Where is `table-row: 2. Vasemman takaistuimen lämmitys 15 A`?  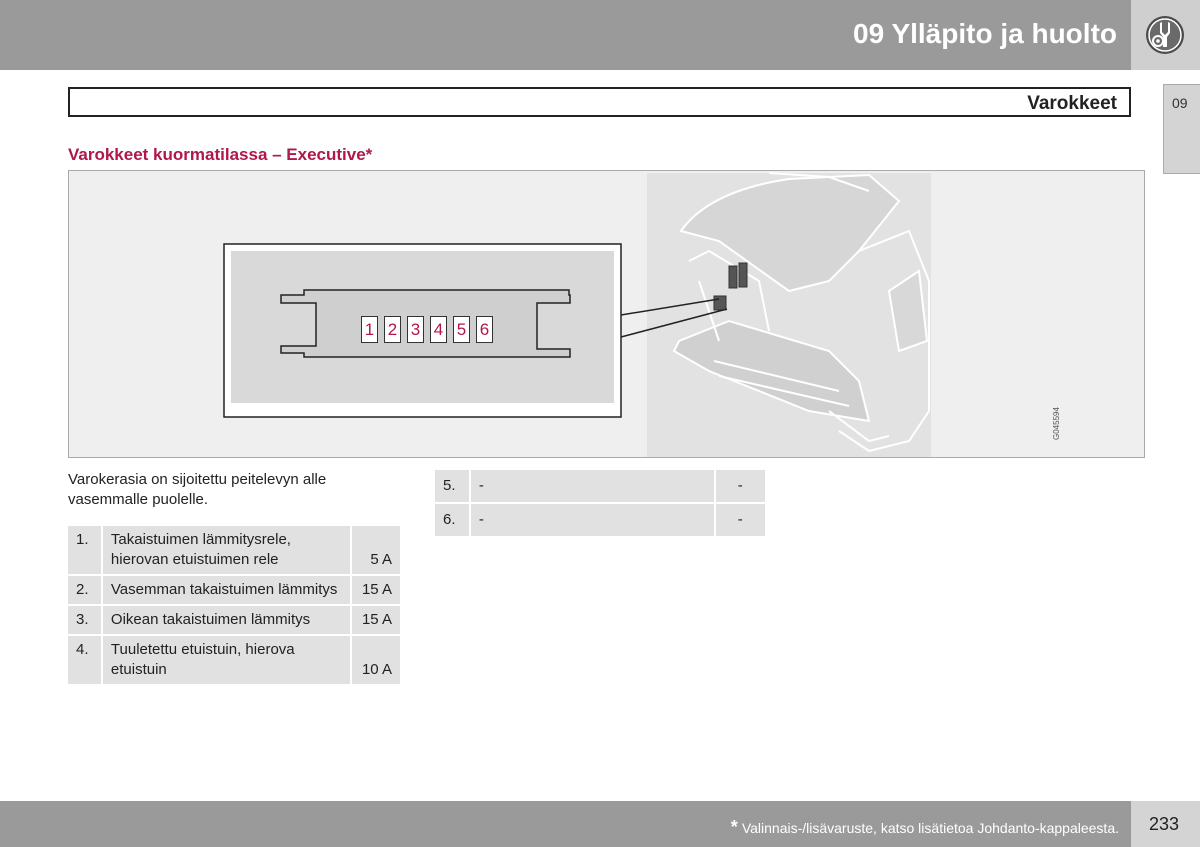 table-row: 2. Vasemman takaistuimen lämmitys 15 A is located at coordinates (234, 590).